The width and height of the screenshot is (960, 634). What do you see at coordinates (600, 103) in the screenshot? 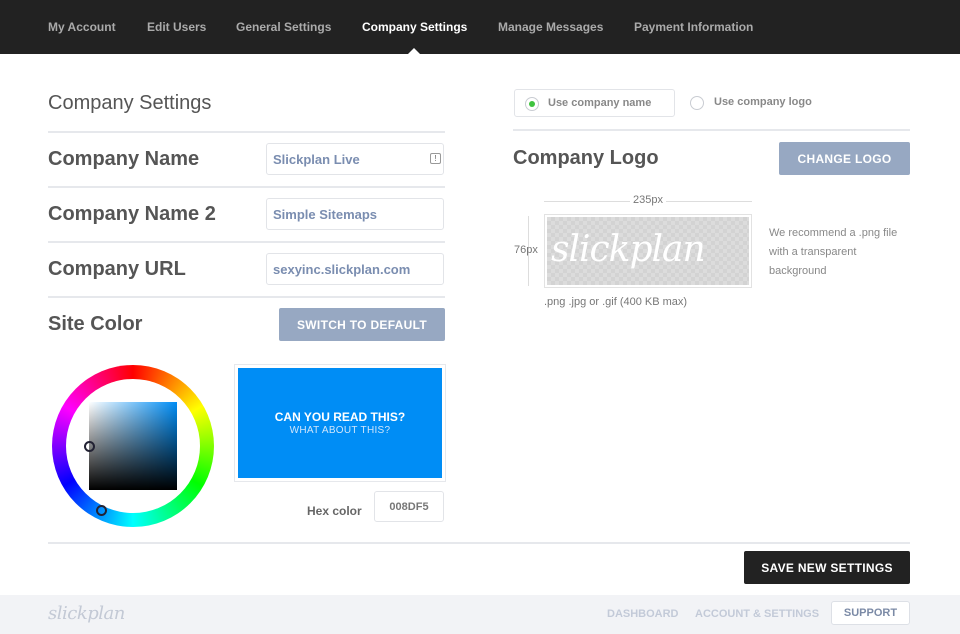
I see `use-company-name-label: Use company name` at bounding box center [600, 103].